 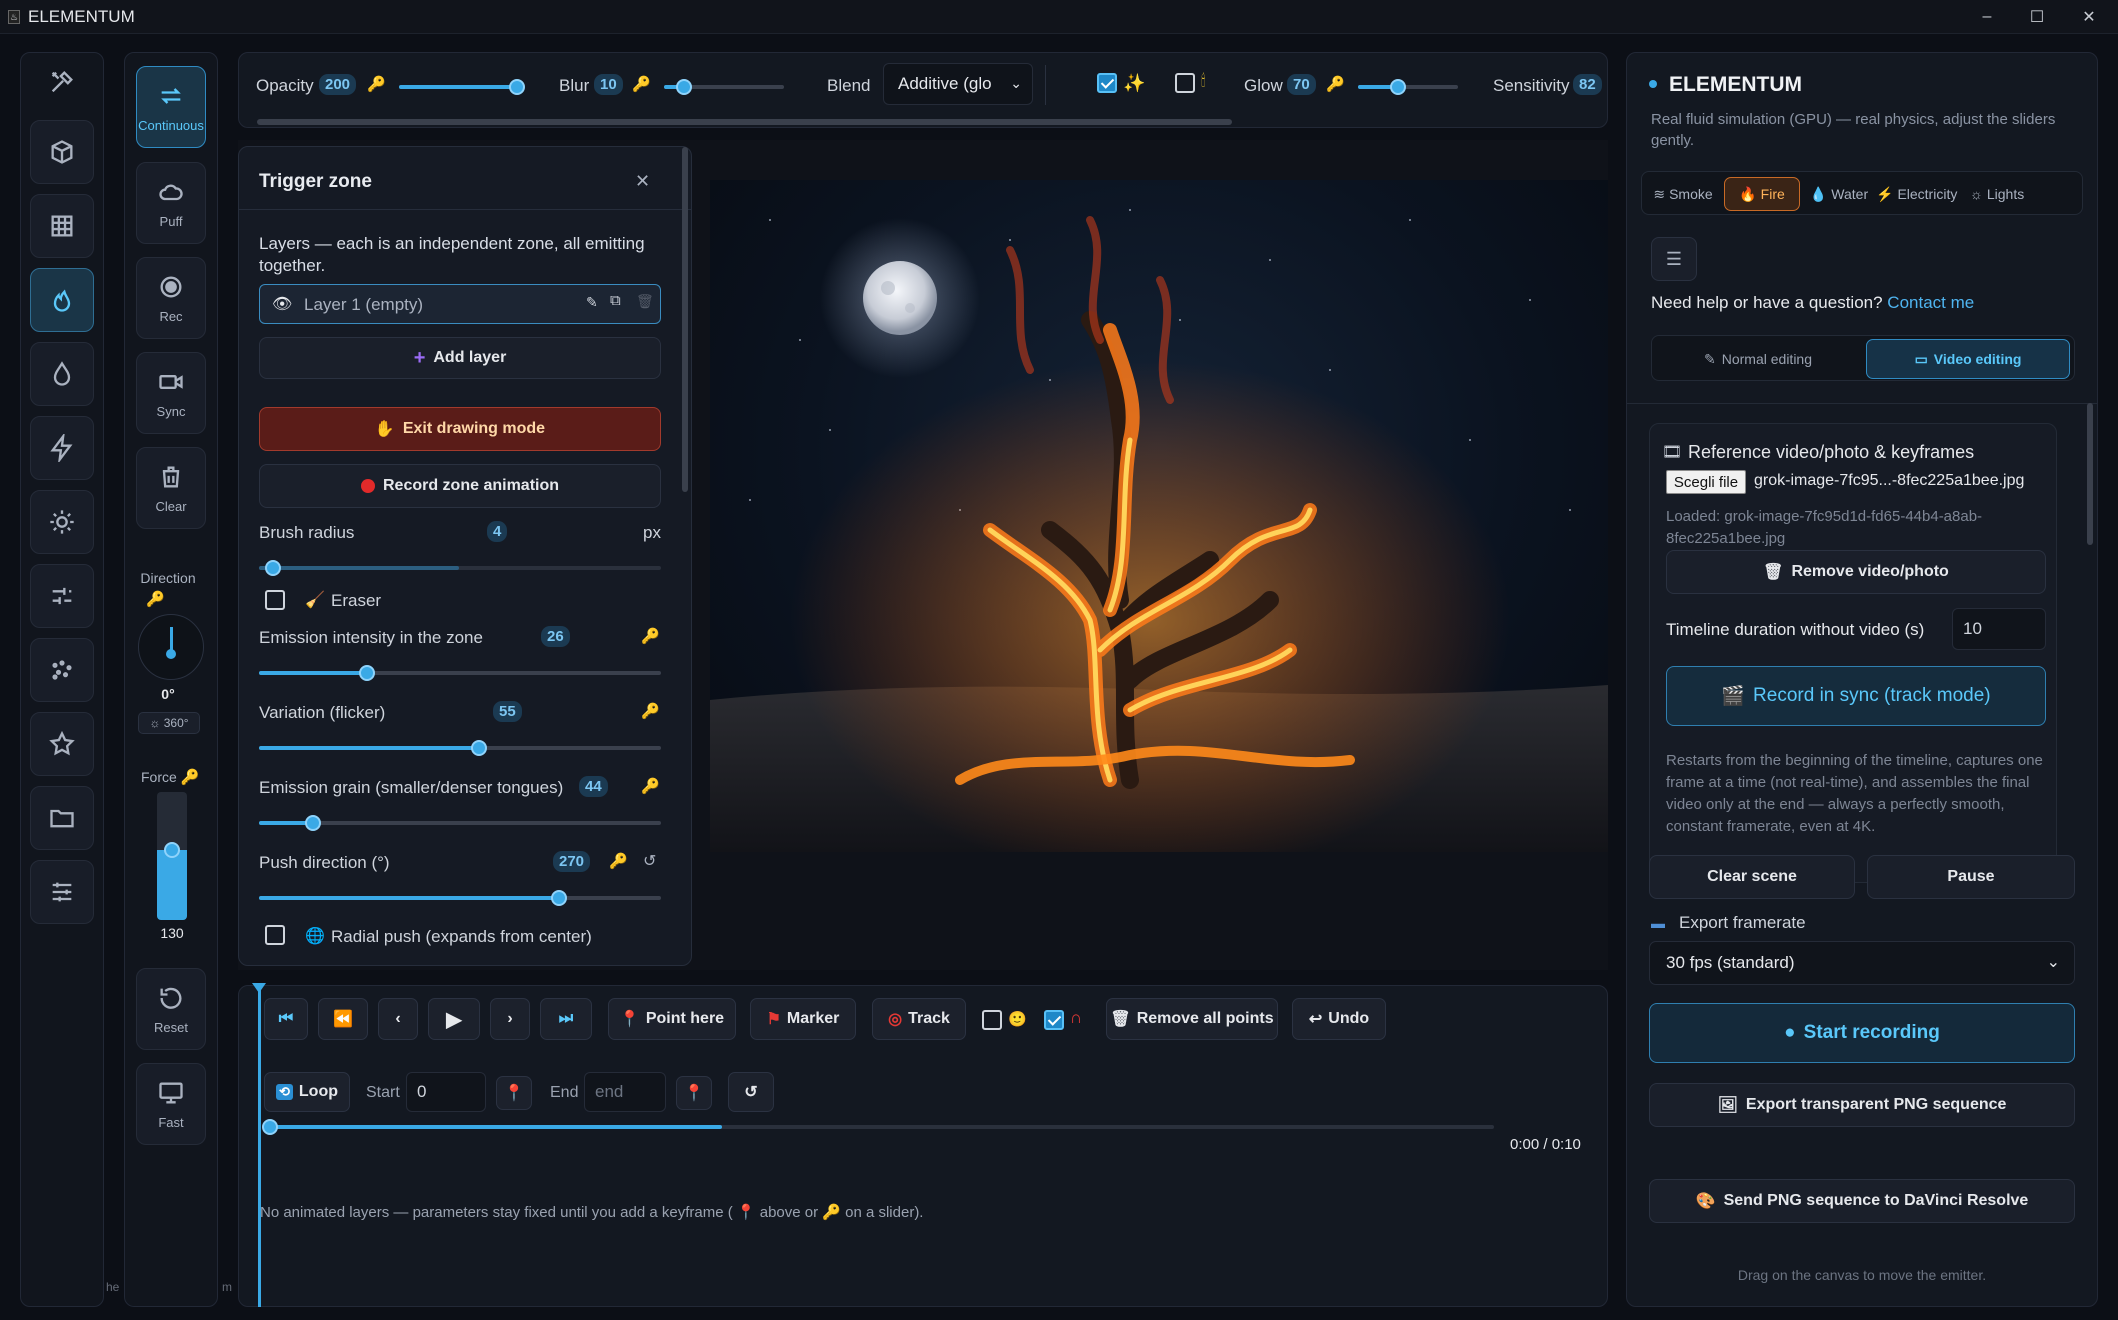 I want to click on opacity-slider, so click(x=462, y=87).